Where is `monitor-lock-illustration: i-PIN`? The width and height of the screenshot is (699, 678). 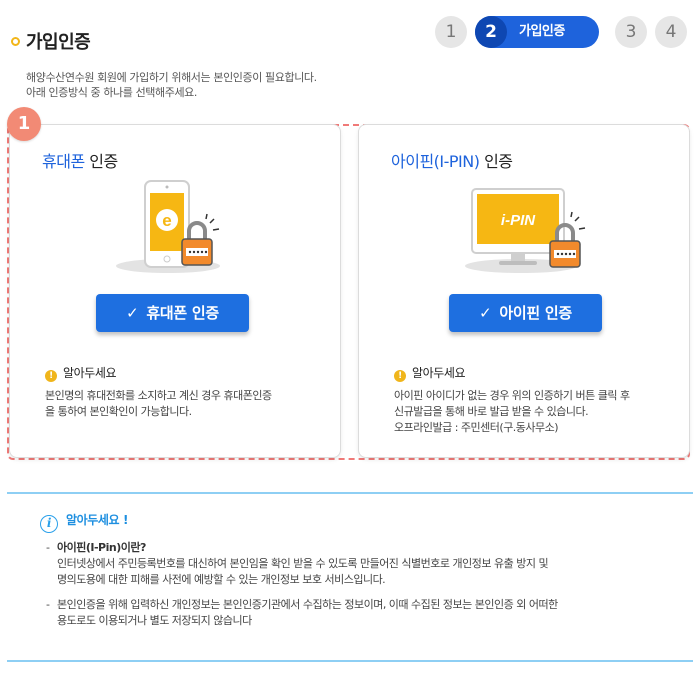 monitor-lock-illustration: i-PIN is located at coordinates (525, 230).